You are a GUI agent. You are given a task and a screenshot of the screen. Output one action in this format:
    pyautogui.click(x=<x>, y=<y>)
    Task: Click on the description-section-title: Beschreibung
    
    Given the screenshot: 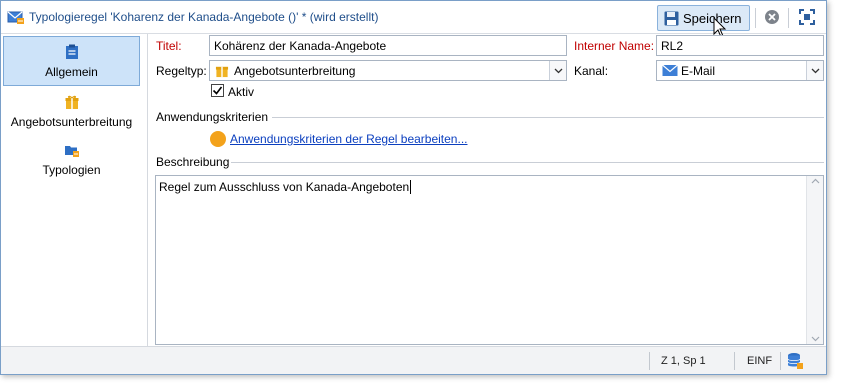 What is the action you would take?
    pyautogui.click(x=193, y=162)
    